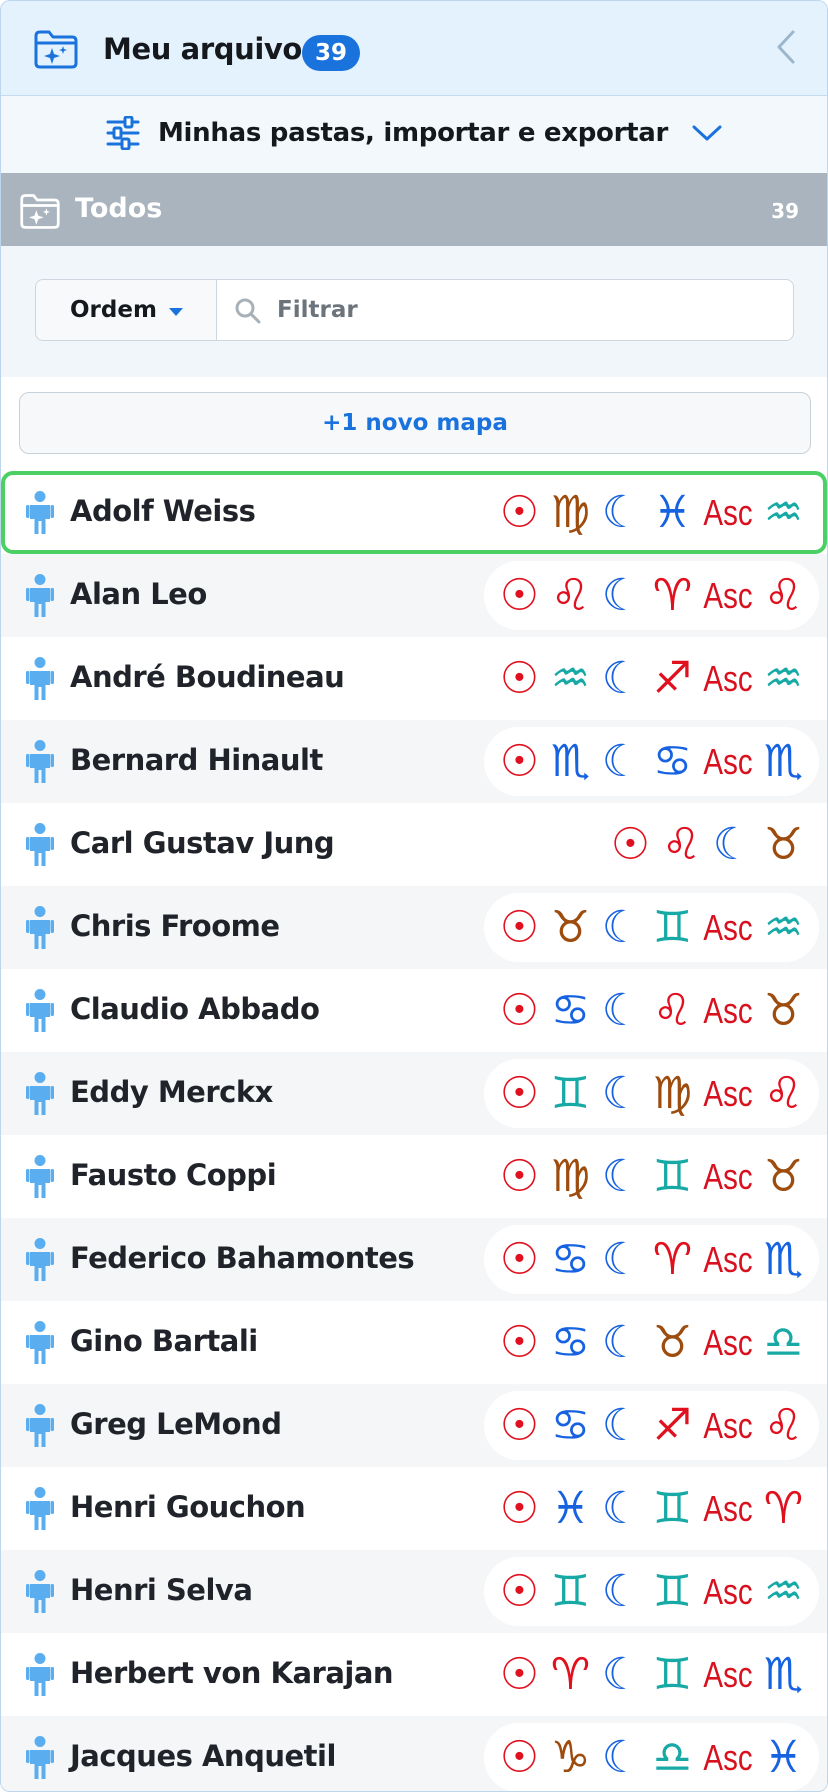 This screenshot has width=828, height=1792. I want to click on new-map-button: +1 novo mapa, so click(415, 423).